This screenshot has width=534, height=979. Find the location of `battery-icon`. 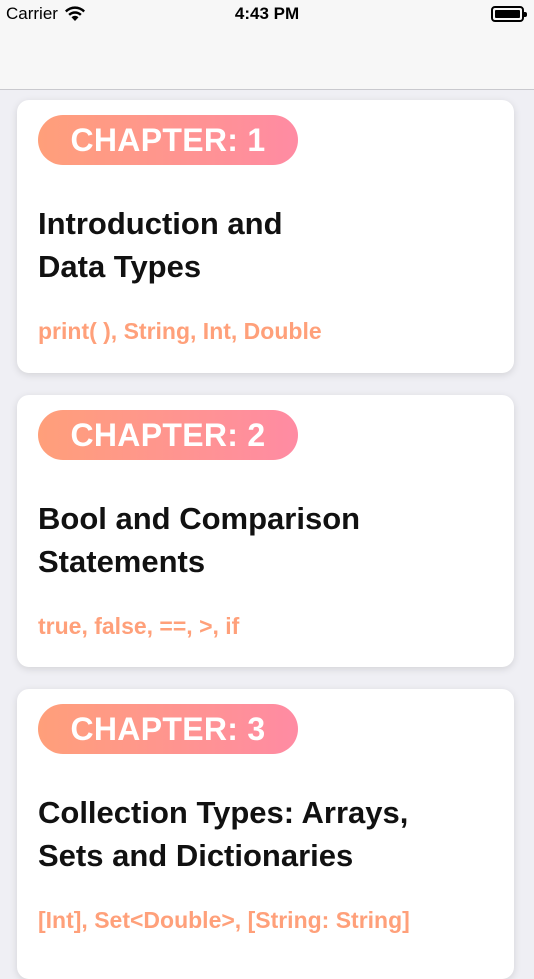

battery-icon is located at coordinates (509, 14).